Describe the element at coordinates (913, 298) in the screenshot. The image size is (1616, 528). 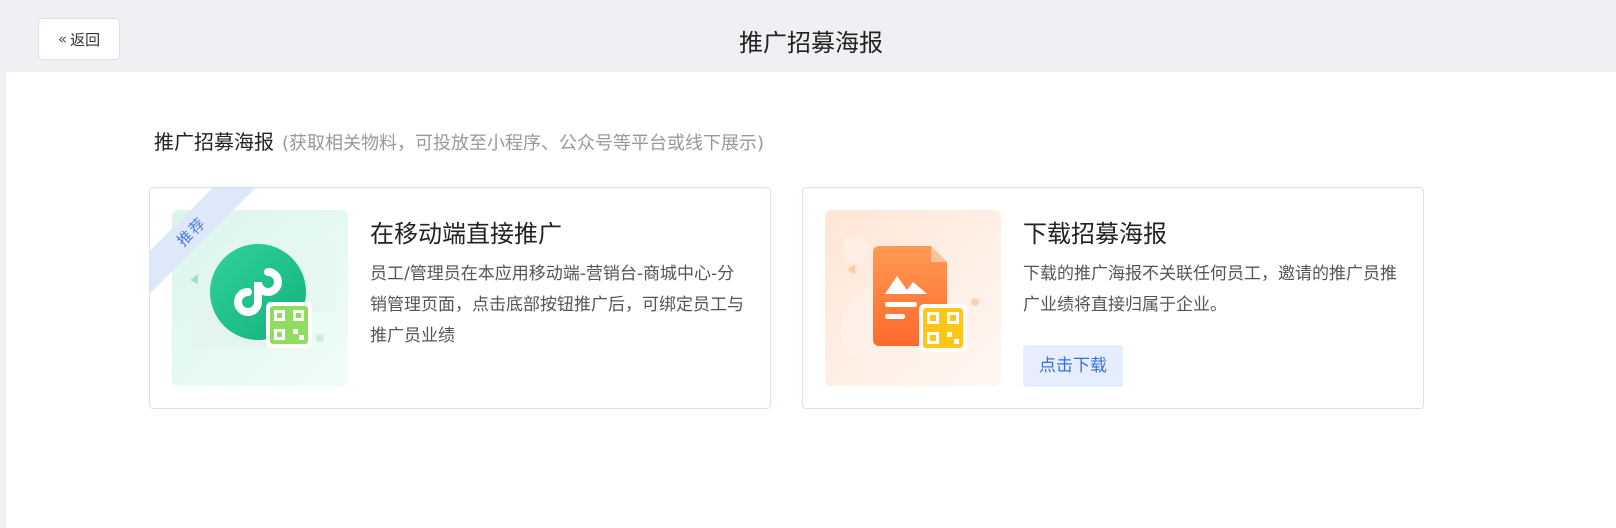
I see `poster-qr-icon` at that location.